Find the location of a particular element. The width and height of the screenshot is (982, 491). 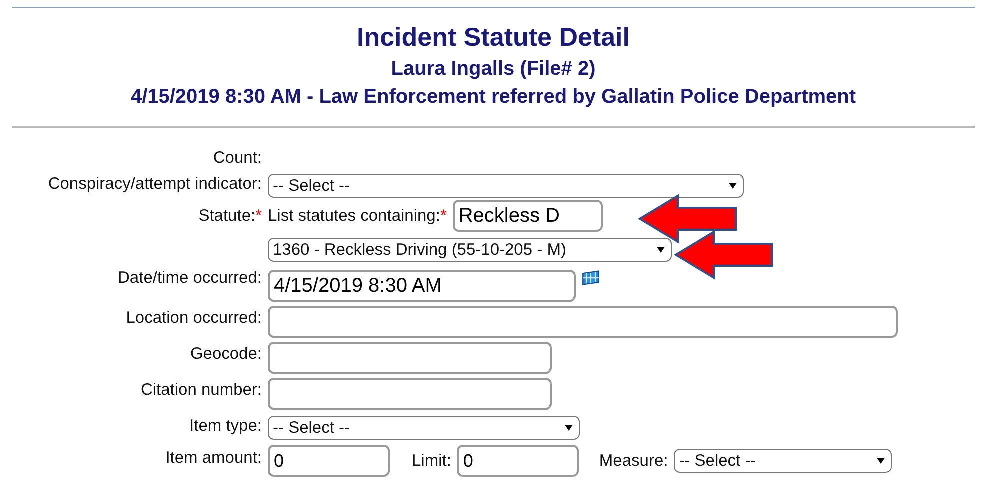

field-label: Count: is located at coordinates (237, 158).